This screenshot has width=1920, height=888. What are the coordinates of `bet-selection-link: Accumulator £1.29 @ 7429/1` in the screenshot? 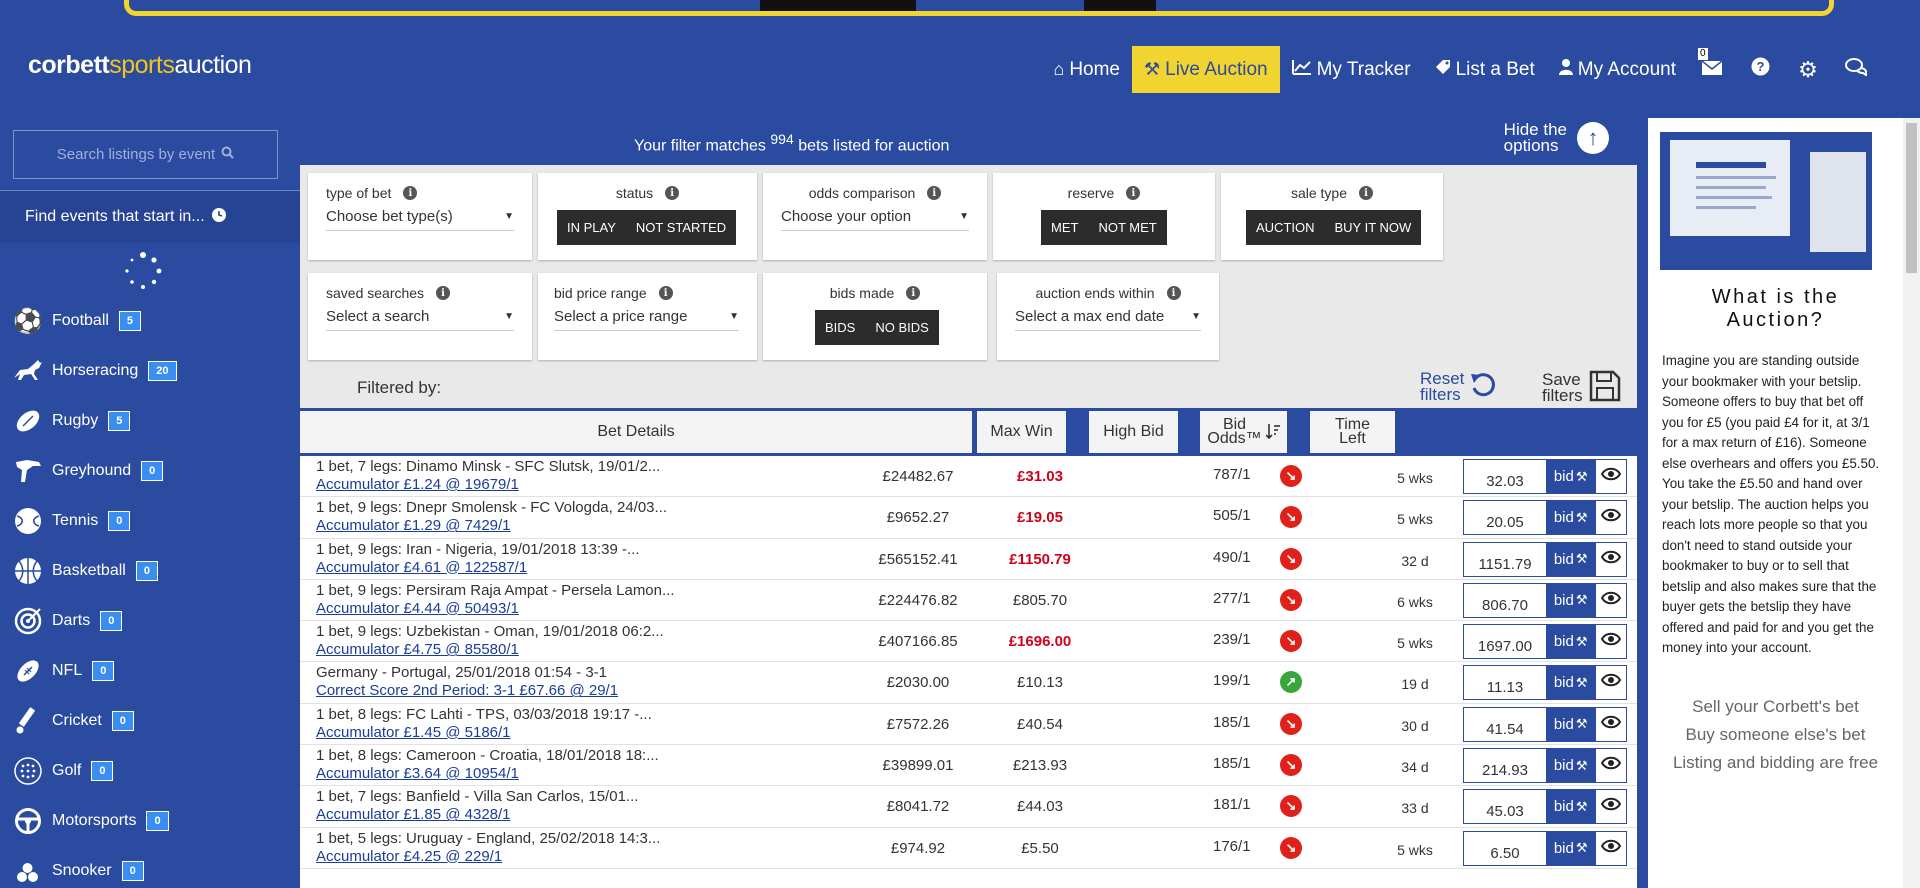 It's located at (576, 526).